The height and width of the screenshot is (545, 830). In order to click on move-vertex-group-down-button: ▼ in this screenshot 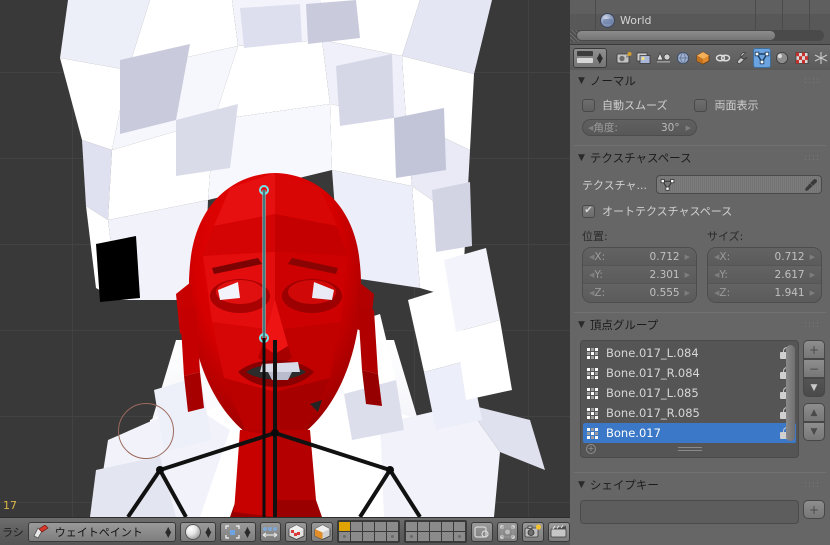, I will do `click(814, 431)`.